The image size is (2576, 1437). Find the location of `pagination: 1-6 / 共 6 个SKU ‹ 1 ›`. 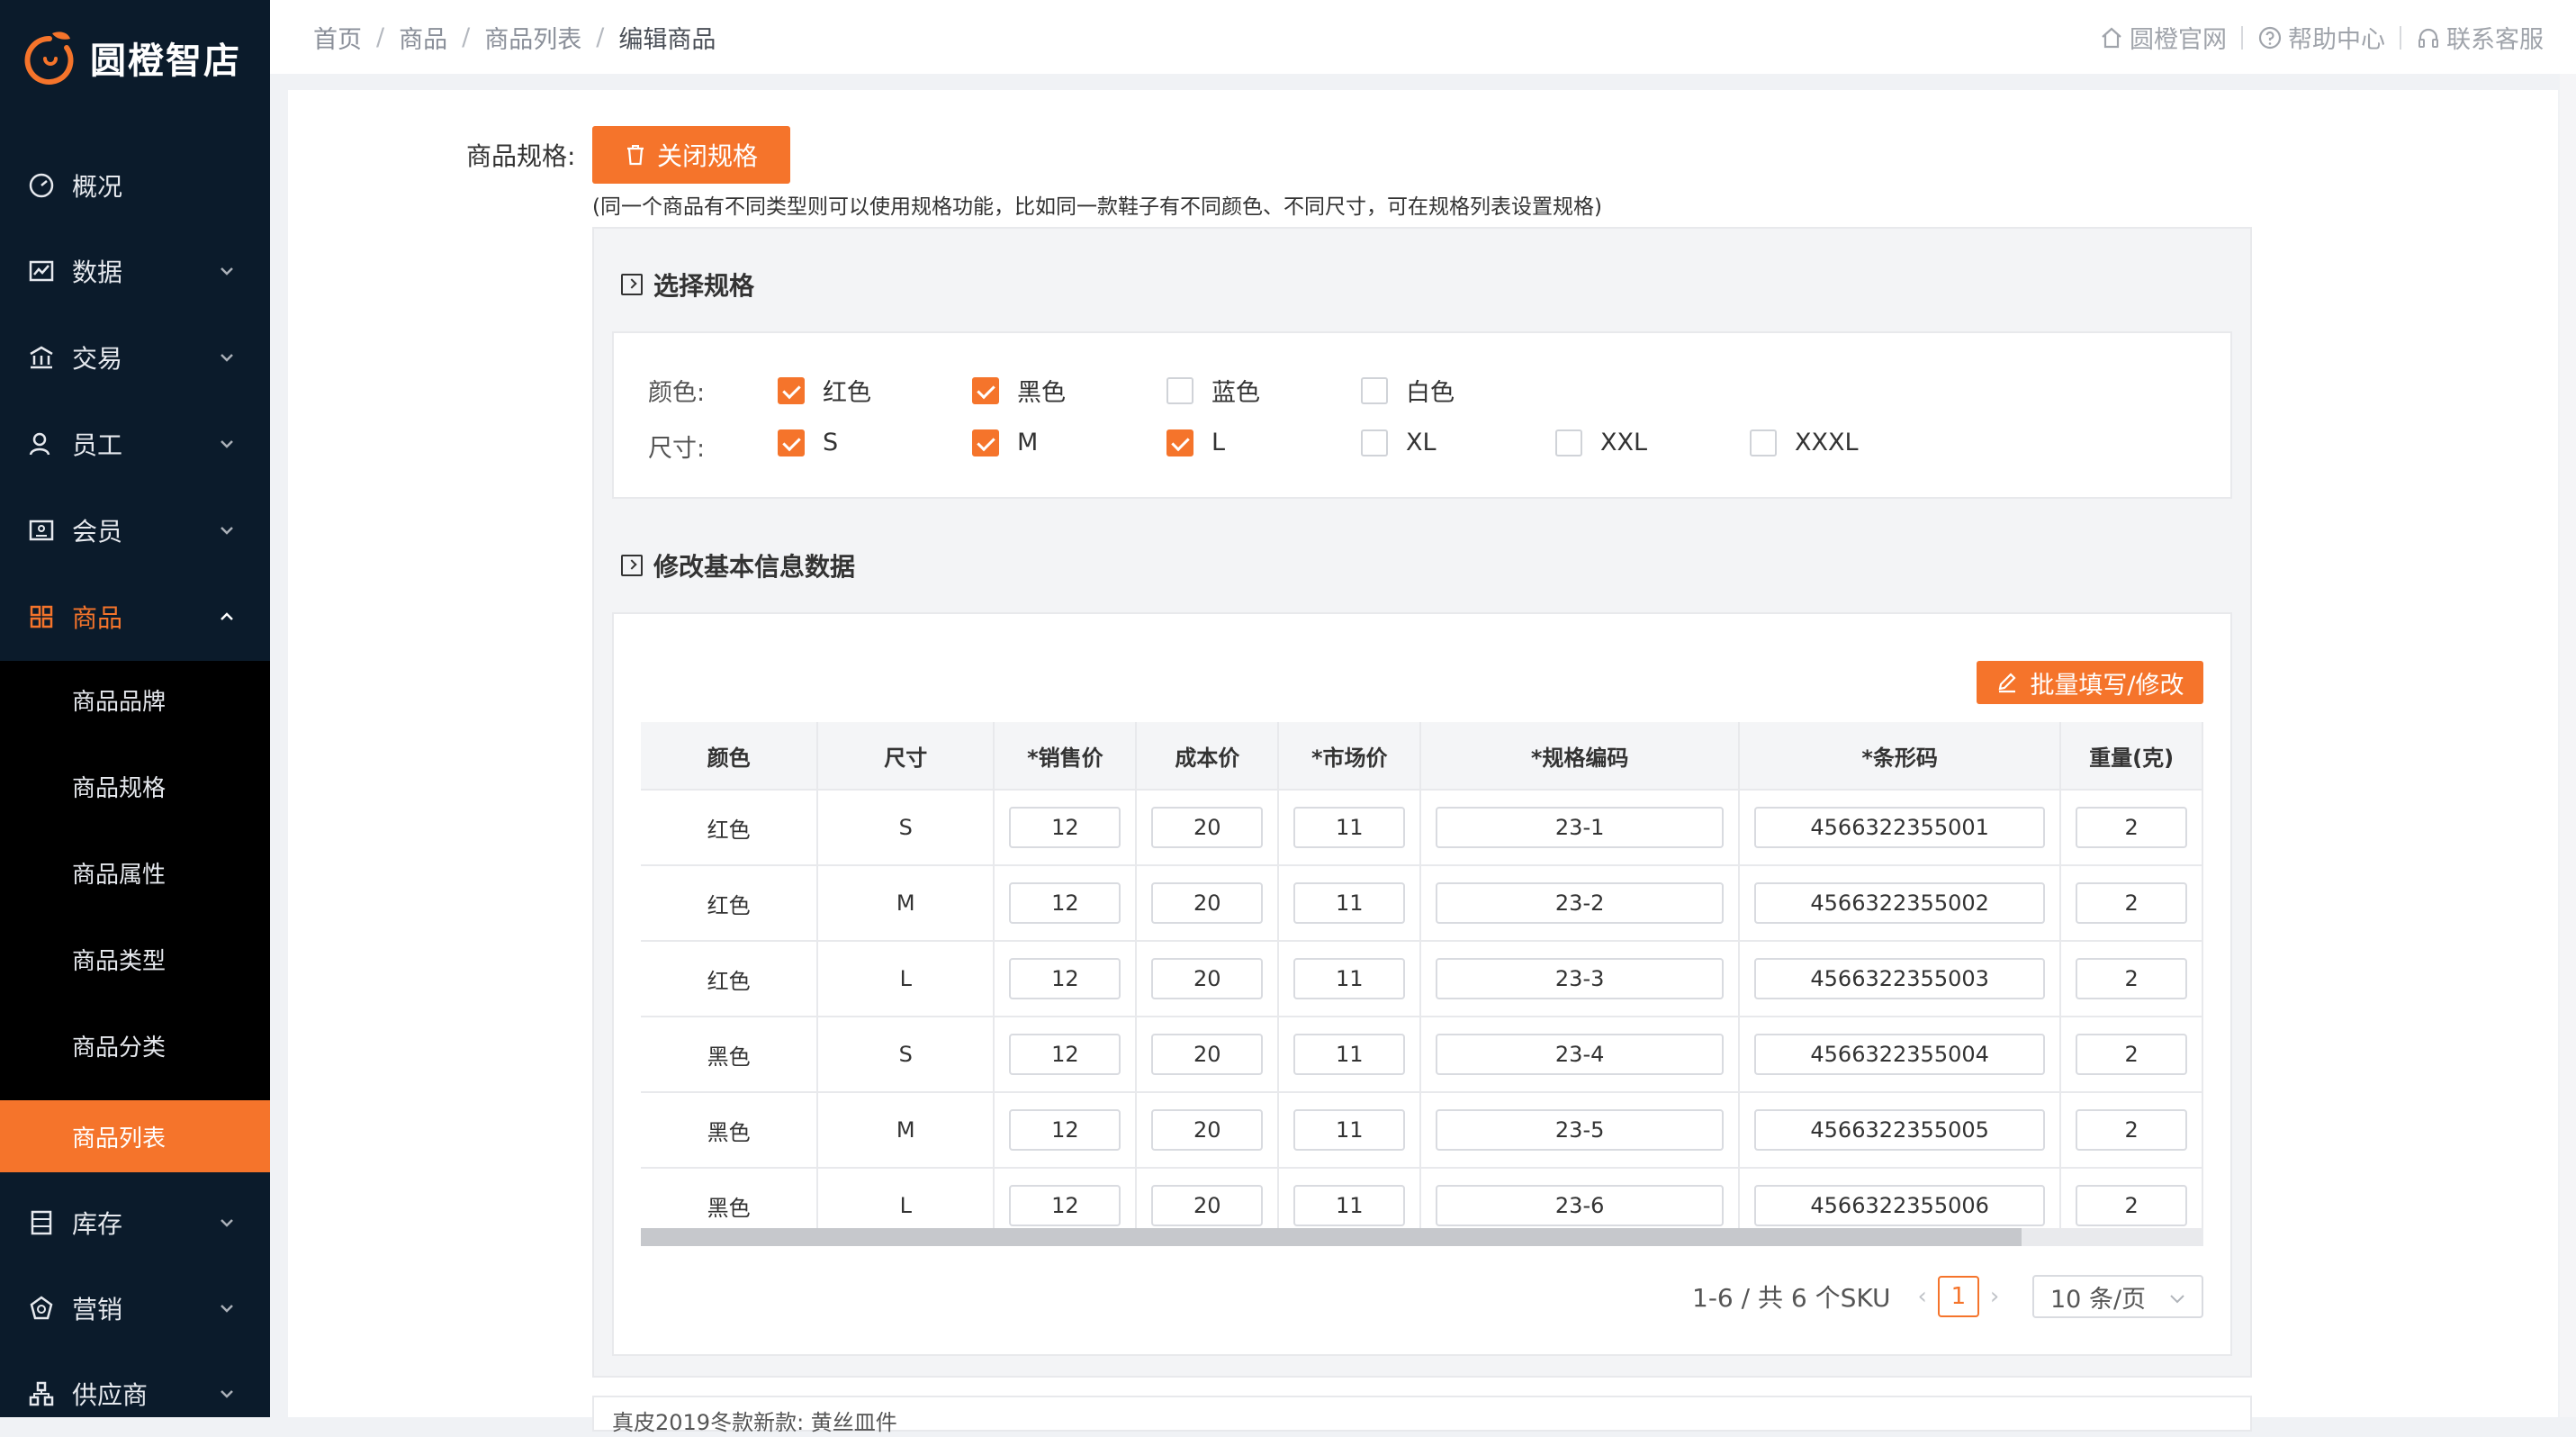

pagination: 1-6 / 共 6 个SKU ‹ 1 › is located at coordinates (1851, 1296).